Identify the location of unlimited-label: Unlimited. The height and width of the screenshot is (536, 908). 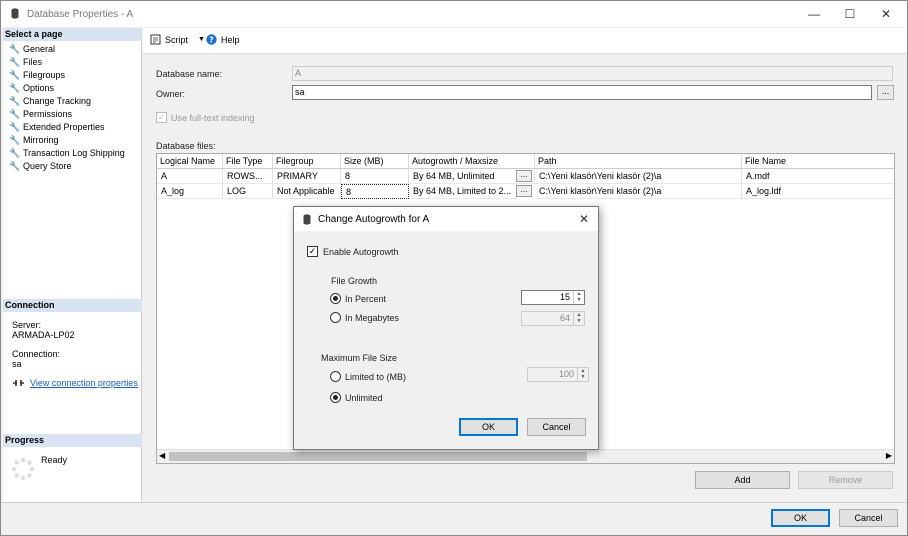
(364, 398).